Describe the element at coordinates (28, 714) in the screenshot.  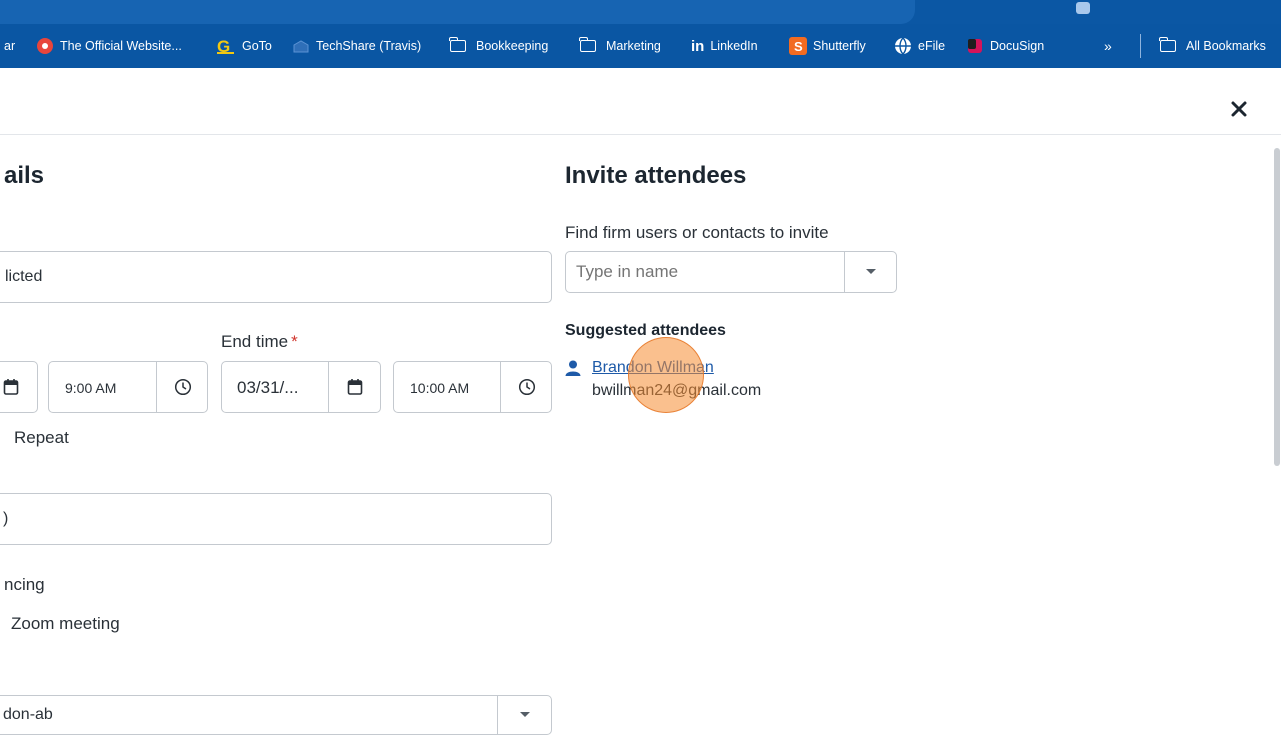
I see `calendar-select-value: don-ab` at that location.